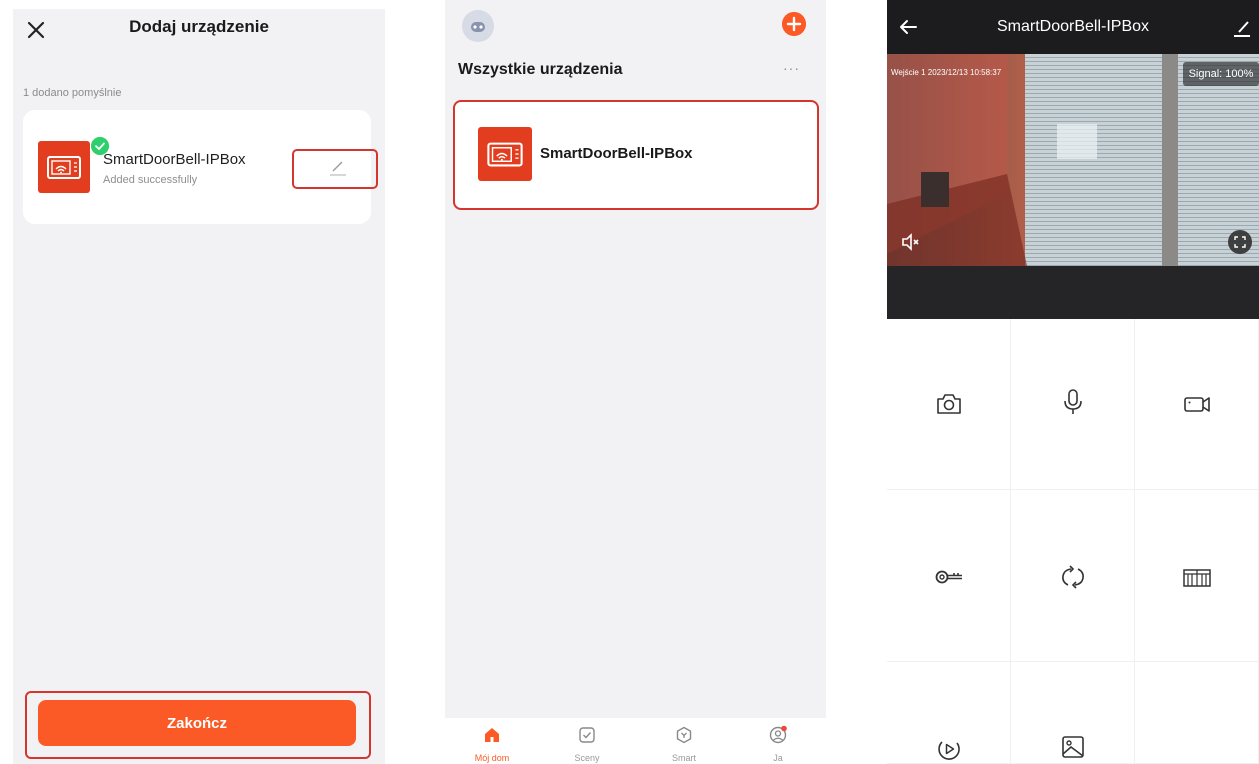 Image resolution: width=1259 pixels, height=764 pixels. Describe the element at coordinates (1073, 292) in the screenshot. I see `video-toolbar` at that location.